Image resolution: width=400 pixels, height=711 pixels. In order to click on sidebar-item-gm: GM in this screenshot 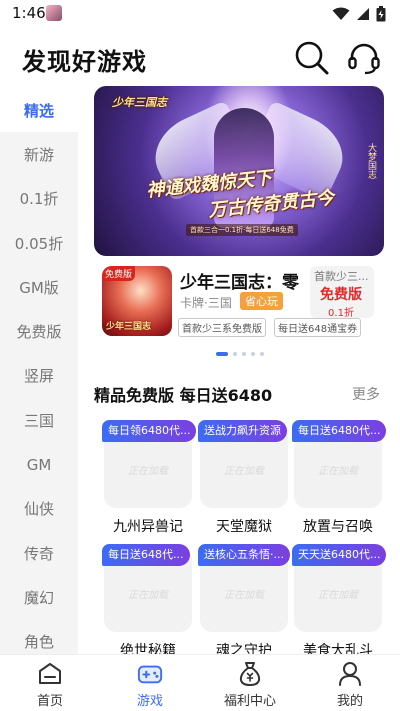, I will do `click(39, 464)`.